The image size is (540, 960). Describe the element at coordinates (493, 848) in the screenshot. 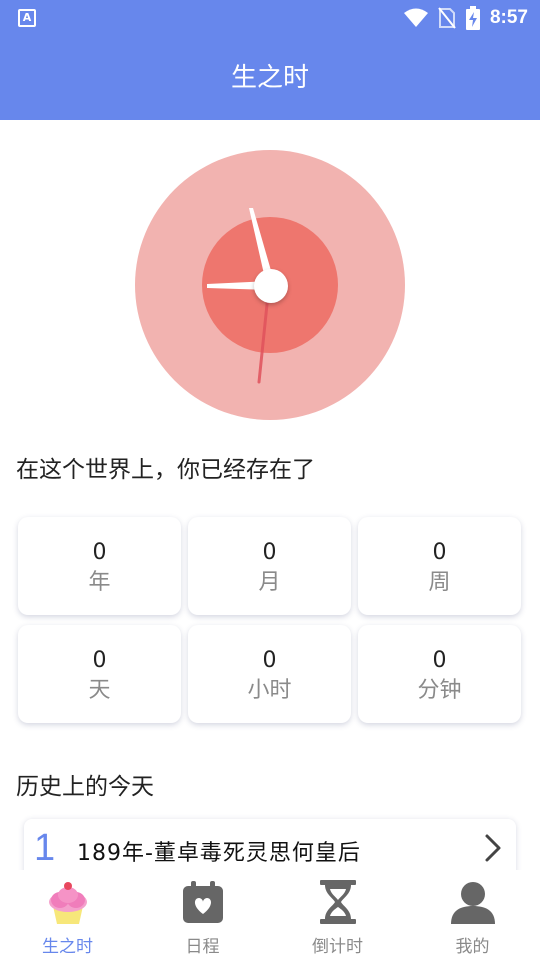

I see `chevron-right-icon` at that location.